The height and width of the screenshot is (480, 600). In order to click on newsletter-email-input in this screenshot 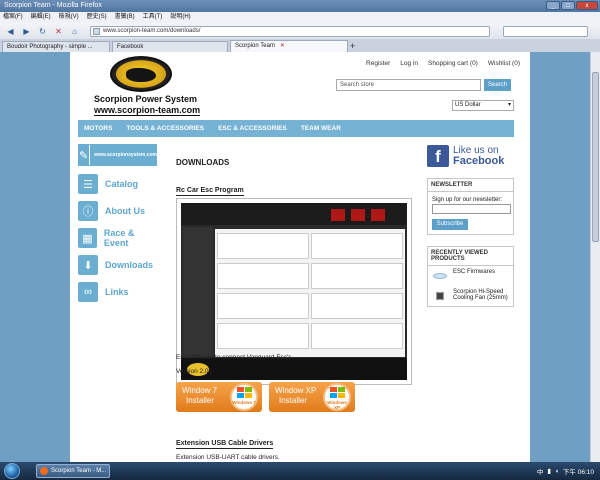, I will do `click(471, 209)`.